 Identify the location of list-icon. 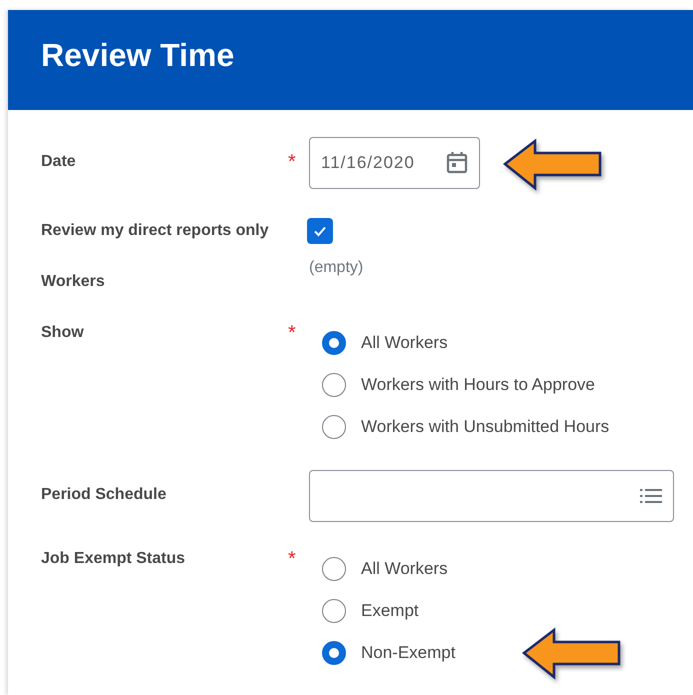
(651, 496).